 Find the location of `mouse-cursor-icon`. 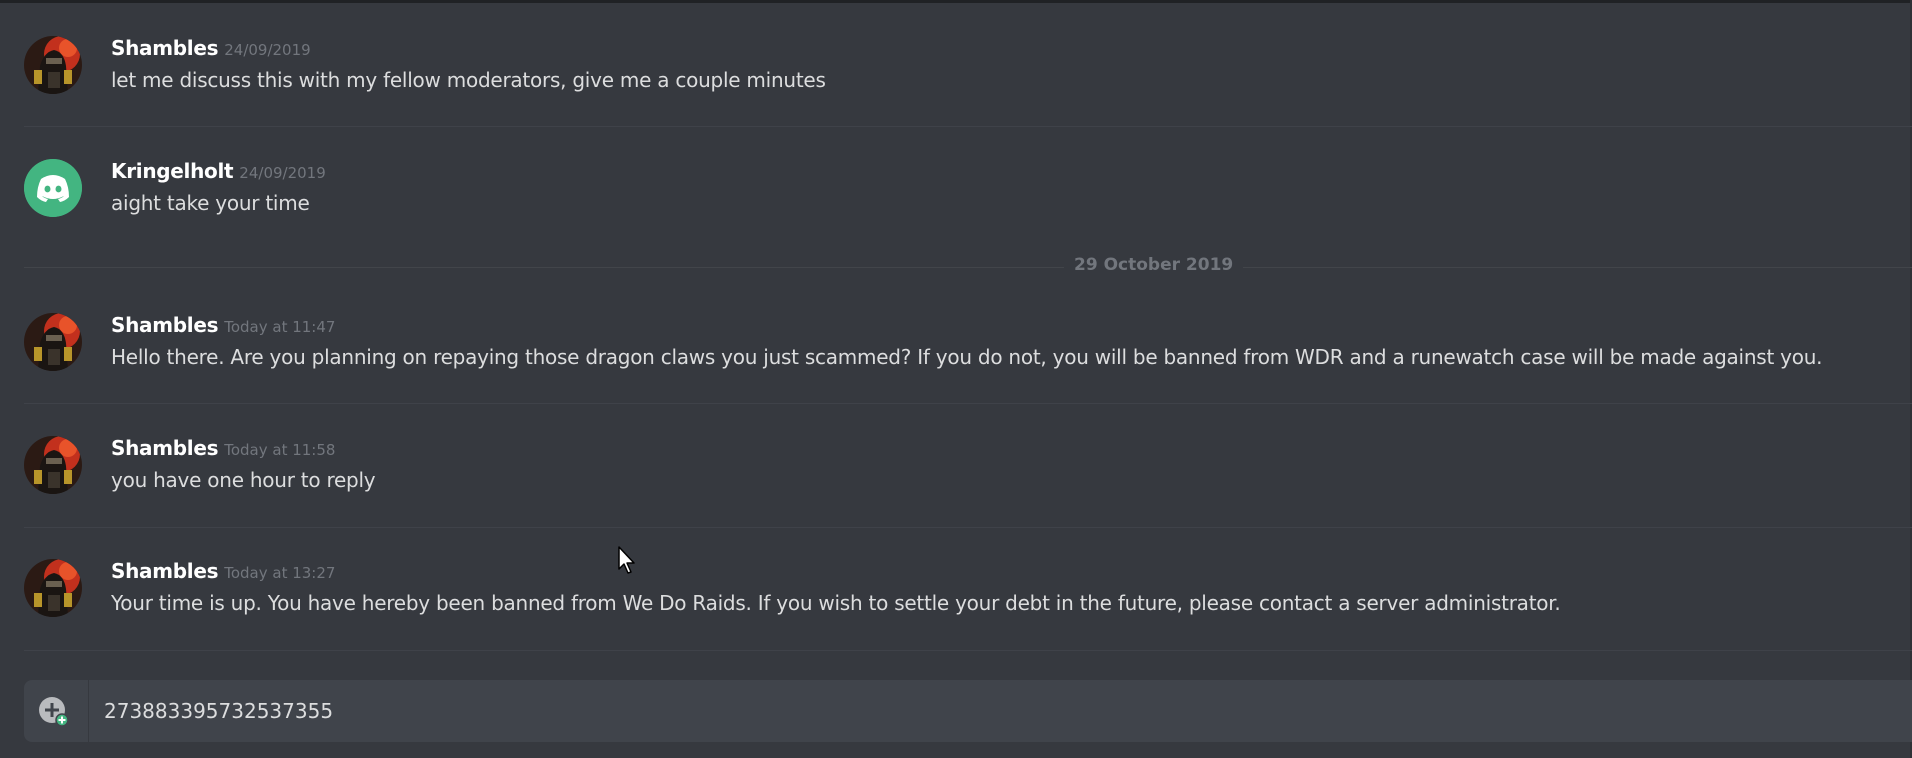

mouse-cursor-icon is located at coordinates (627, 560).